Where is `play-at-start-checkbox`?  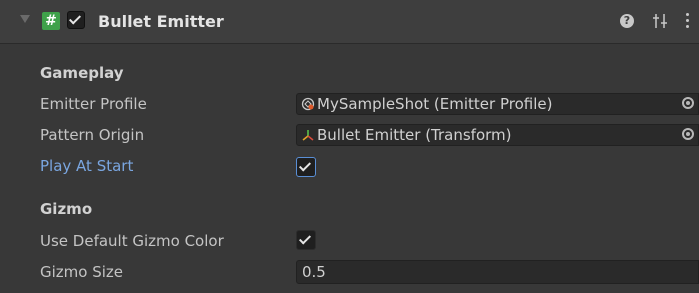 play-at-start-checkbox is located at coordinates (306, 167).